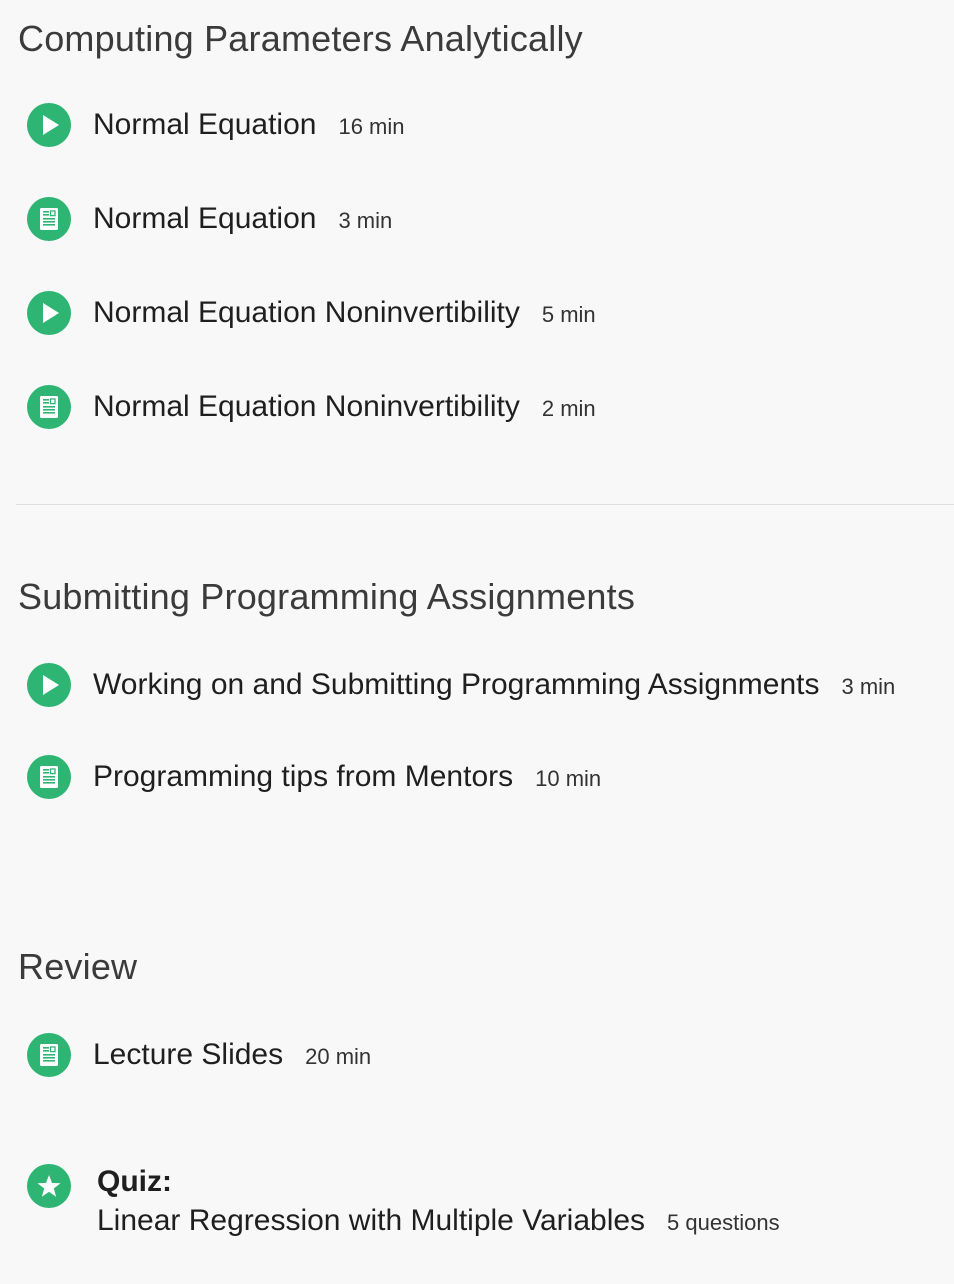 The image size is (954, 1284). What do you see at coordinates (371, 126) in the screenshot?
I see `lesson-duration: 16 min` at bounding box center [371, 126].